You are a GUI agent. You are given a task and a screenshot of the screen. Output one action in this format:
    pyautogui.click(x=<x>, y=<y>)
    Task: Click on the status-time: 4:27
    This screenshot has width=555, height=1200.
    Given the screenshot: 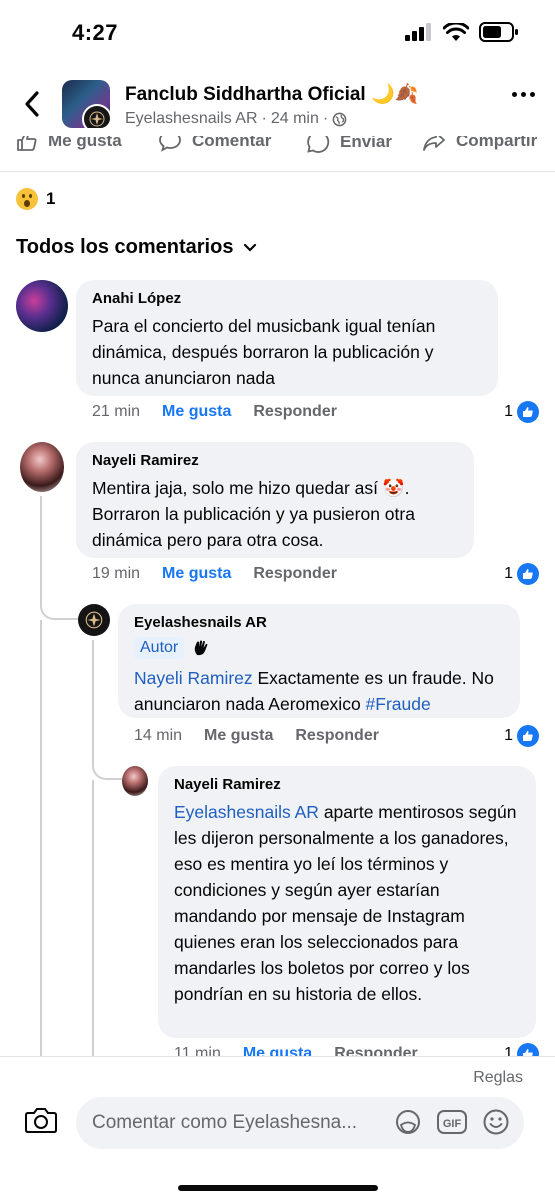 What is the action you would take?
    pyautogui.click(x=95, y=32)
    